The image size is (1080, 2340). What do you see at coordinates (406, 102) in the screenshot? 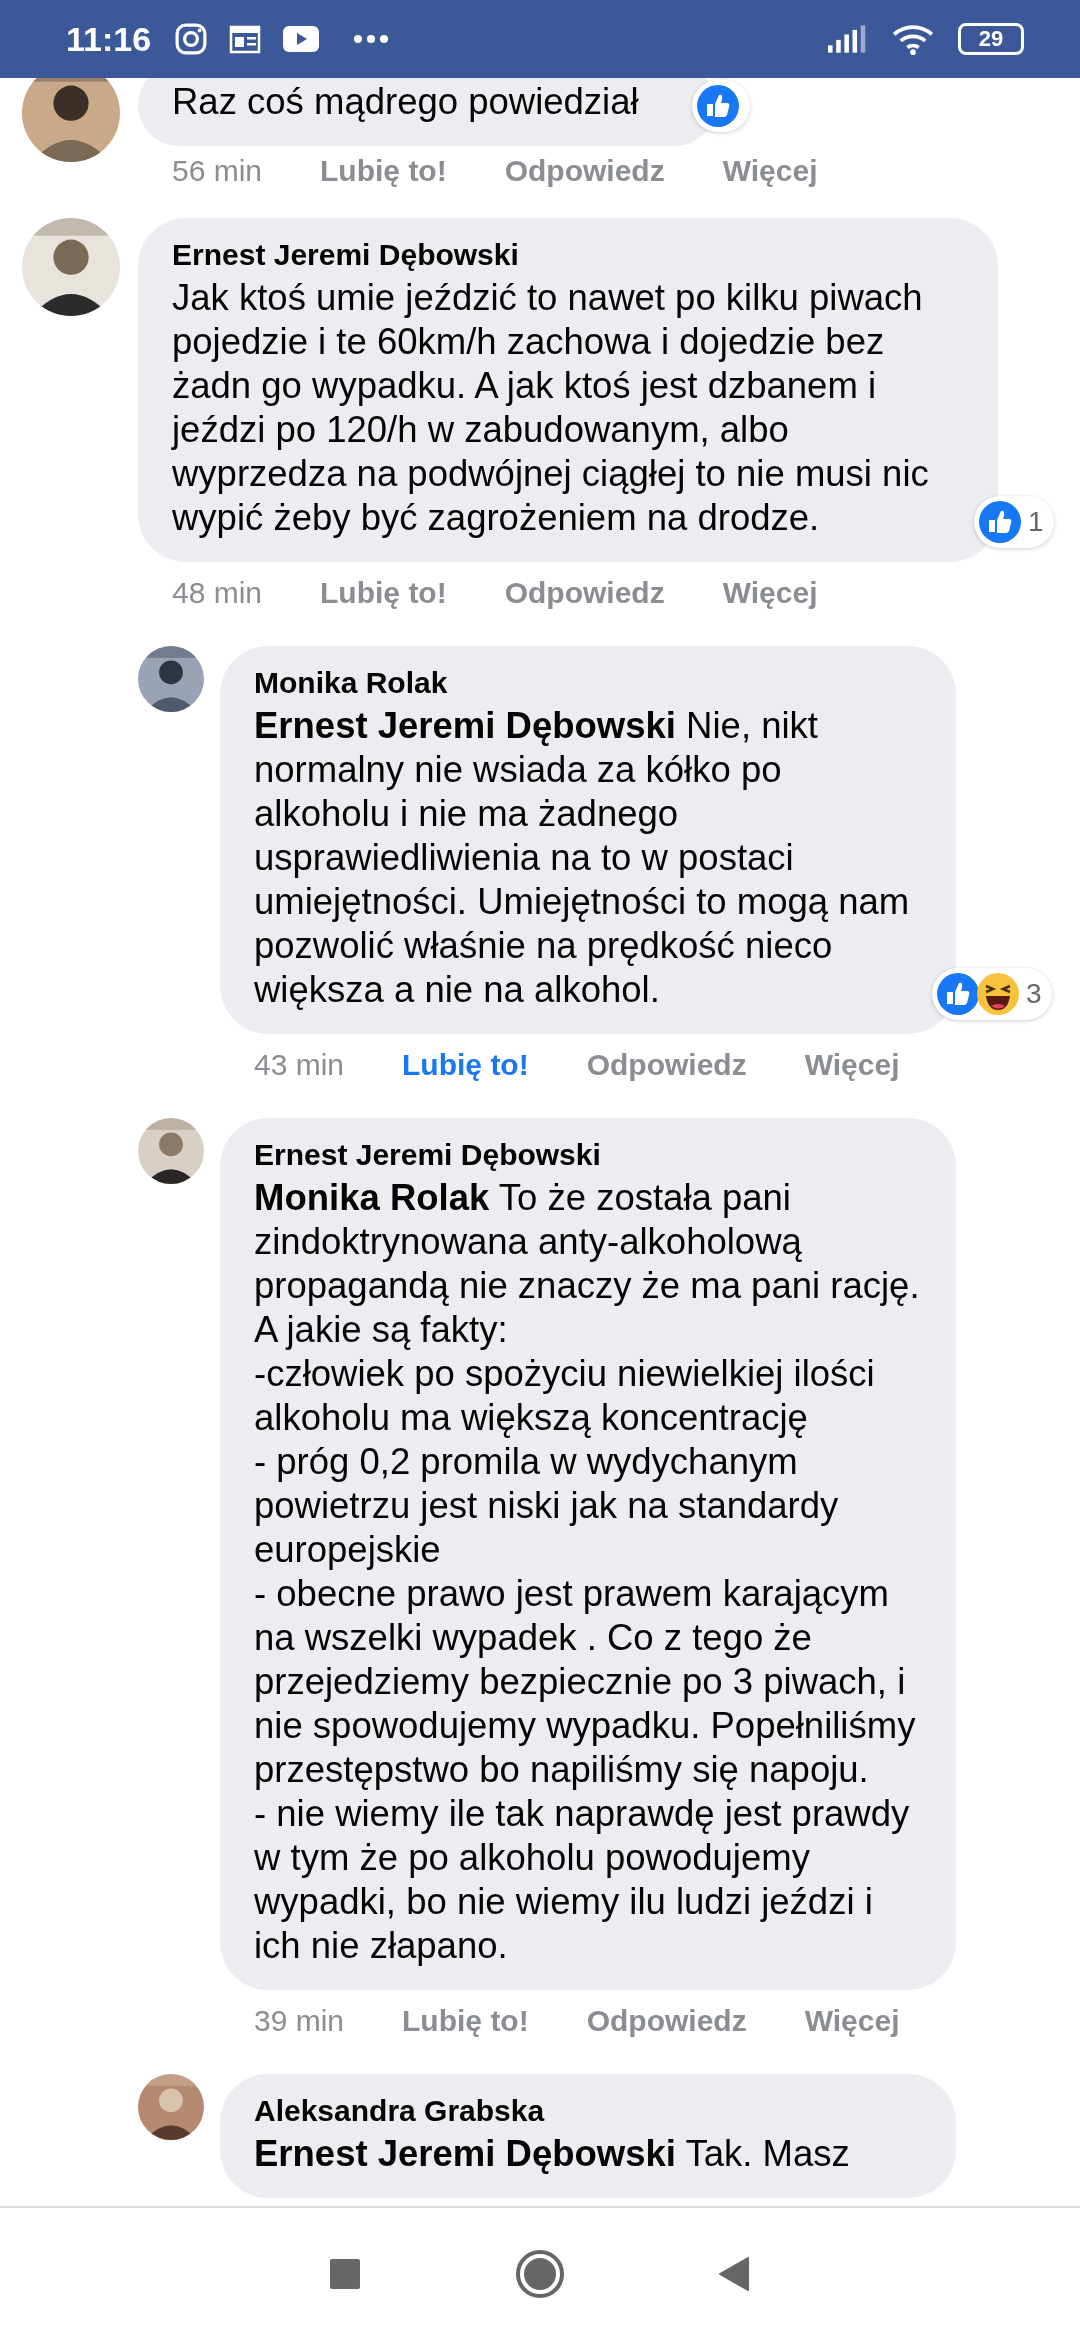
I see `comment-text: Raz coś mądrego powiedział` at bounding box center [406, 102].